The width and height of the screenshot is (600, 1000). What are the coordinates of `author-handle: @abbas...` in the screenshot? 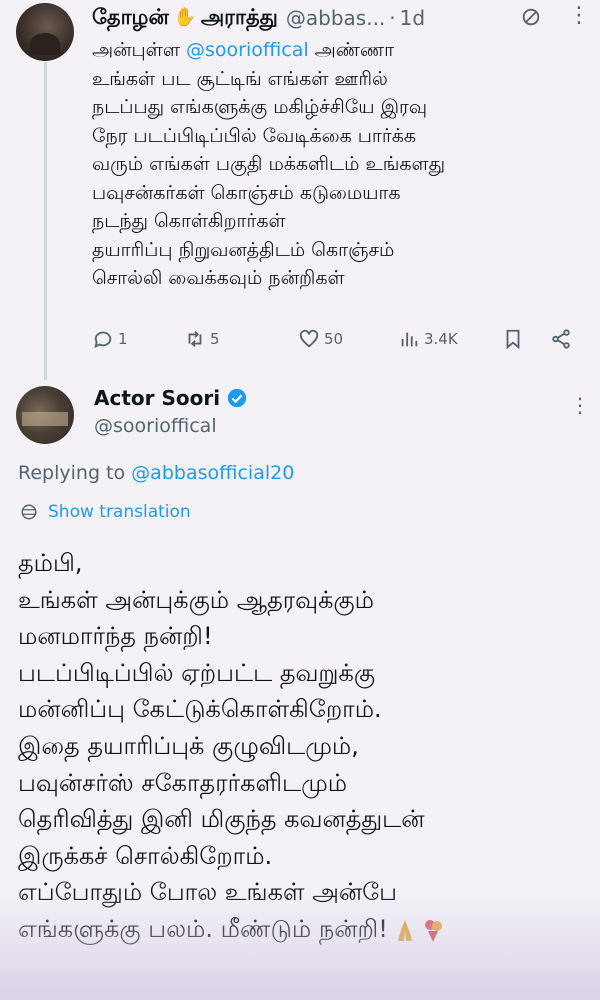 It's located at (335, 18).